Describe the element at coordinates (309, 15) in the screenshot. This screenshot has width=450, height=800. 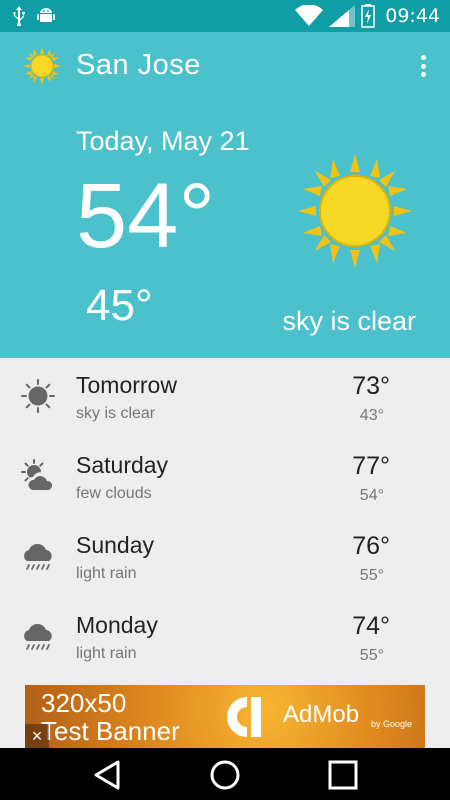
I see `wifi-icon` at that location.